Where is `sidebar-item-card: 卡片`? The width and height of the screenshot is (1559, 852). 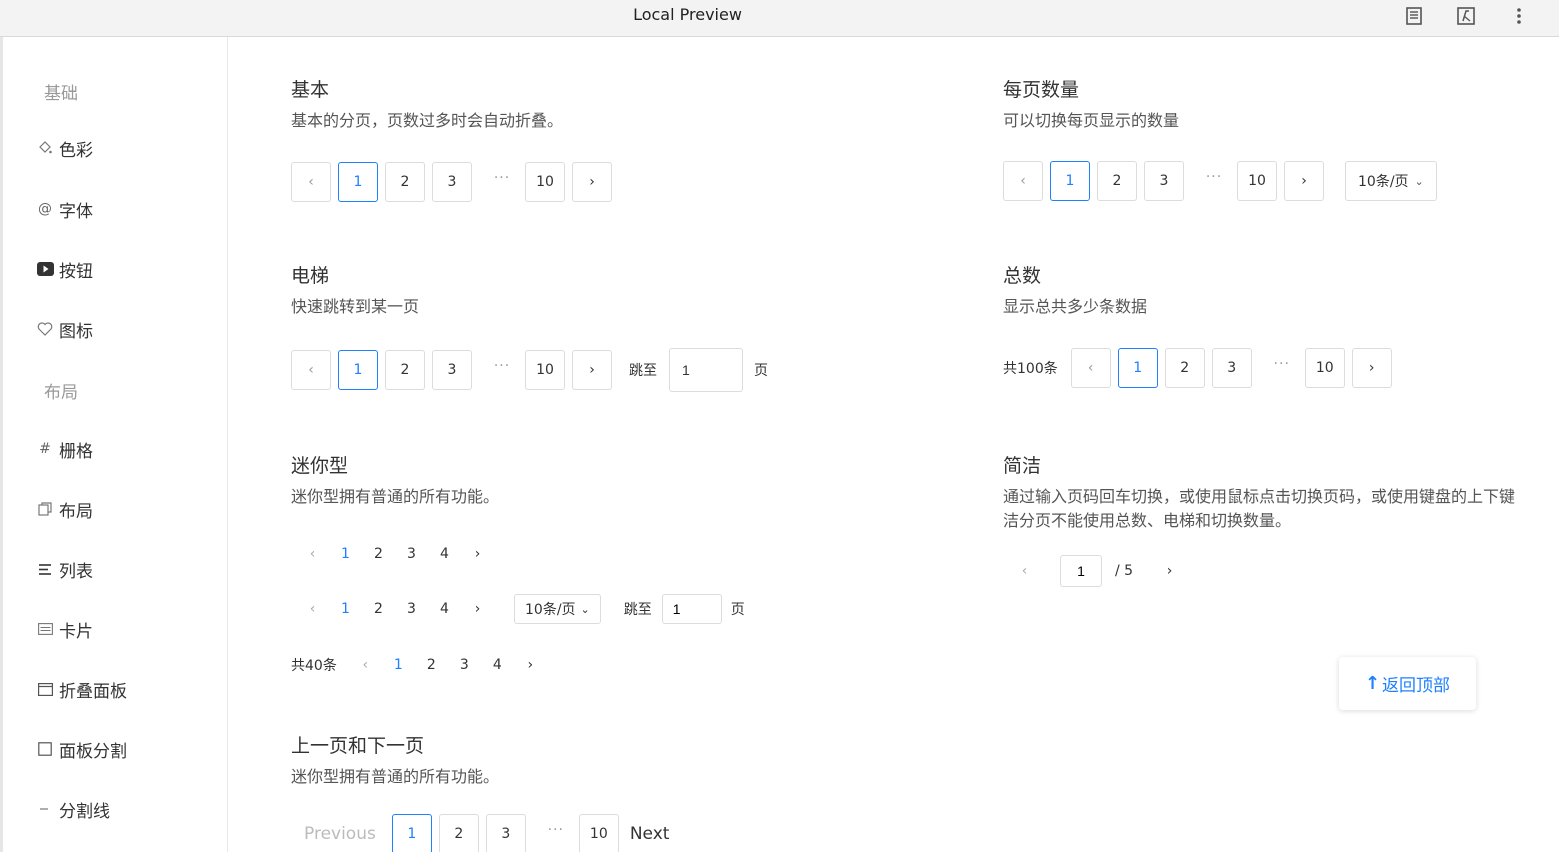 sidebar-item-card: 卡片 is located at coordinates (64, 629).